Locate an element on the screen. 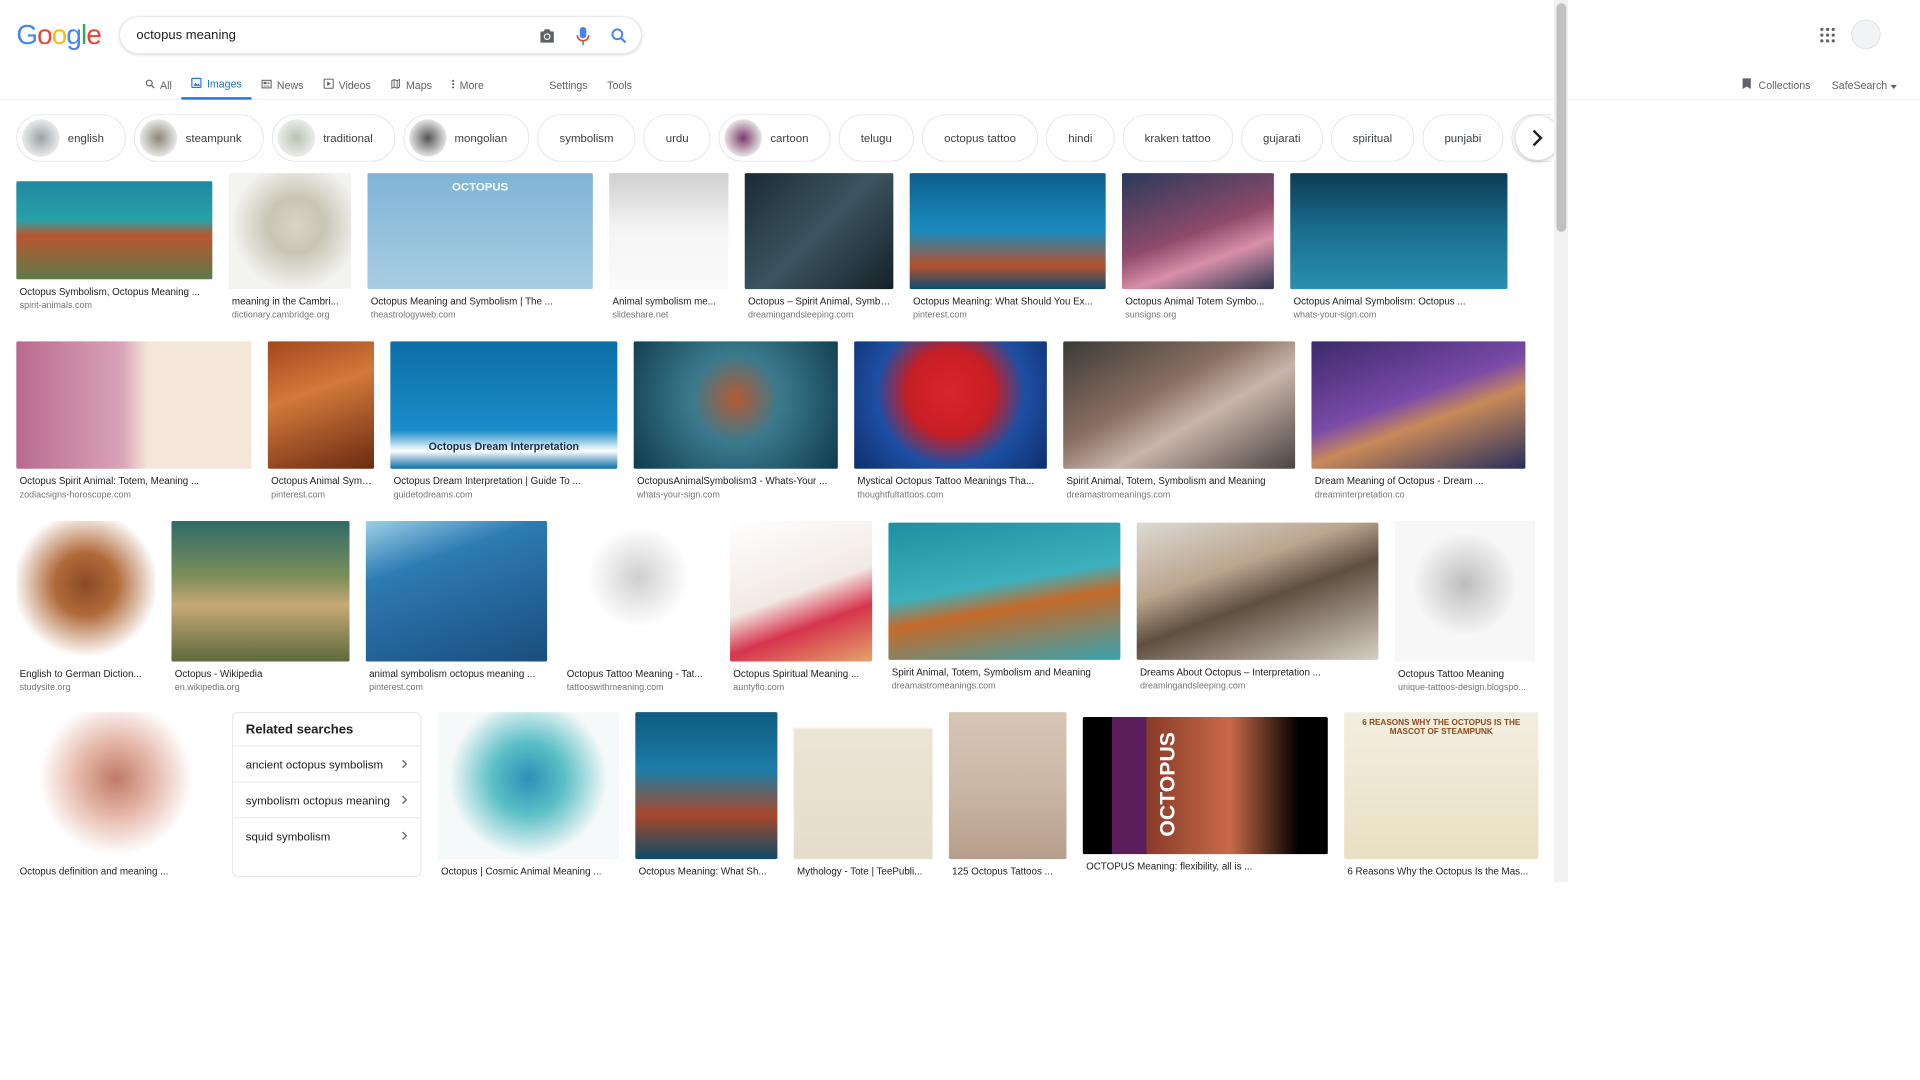 Image resolution: width=1920 pixels, height=1080 pixels. result-source: thoughtfultattoos.com is located at coordinates (950, 495).